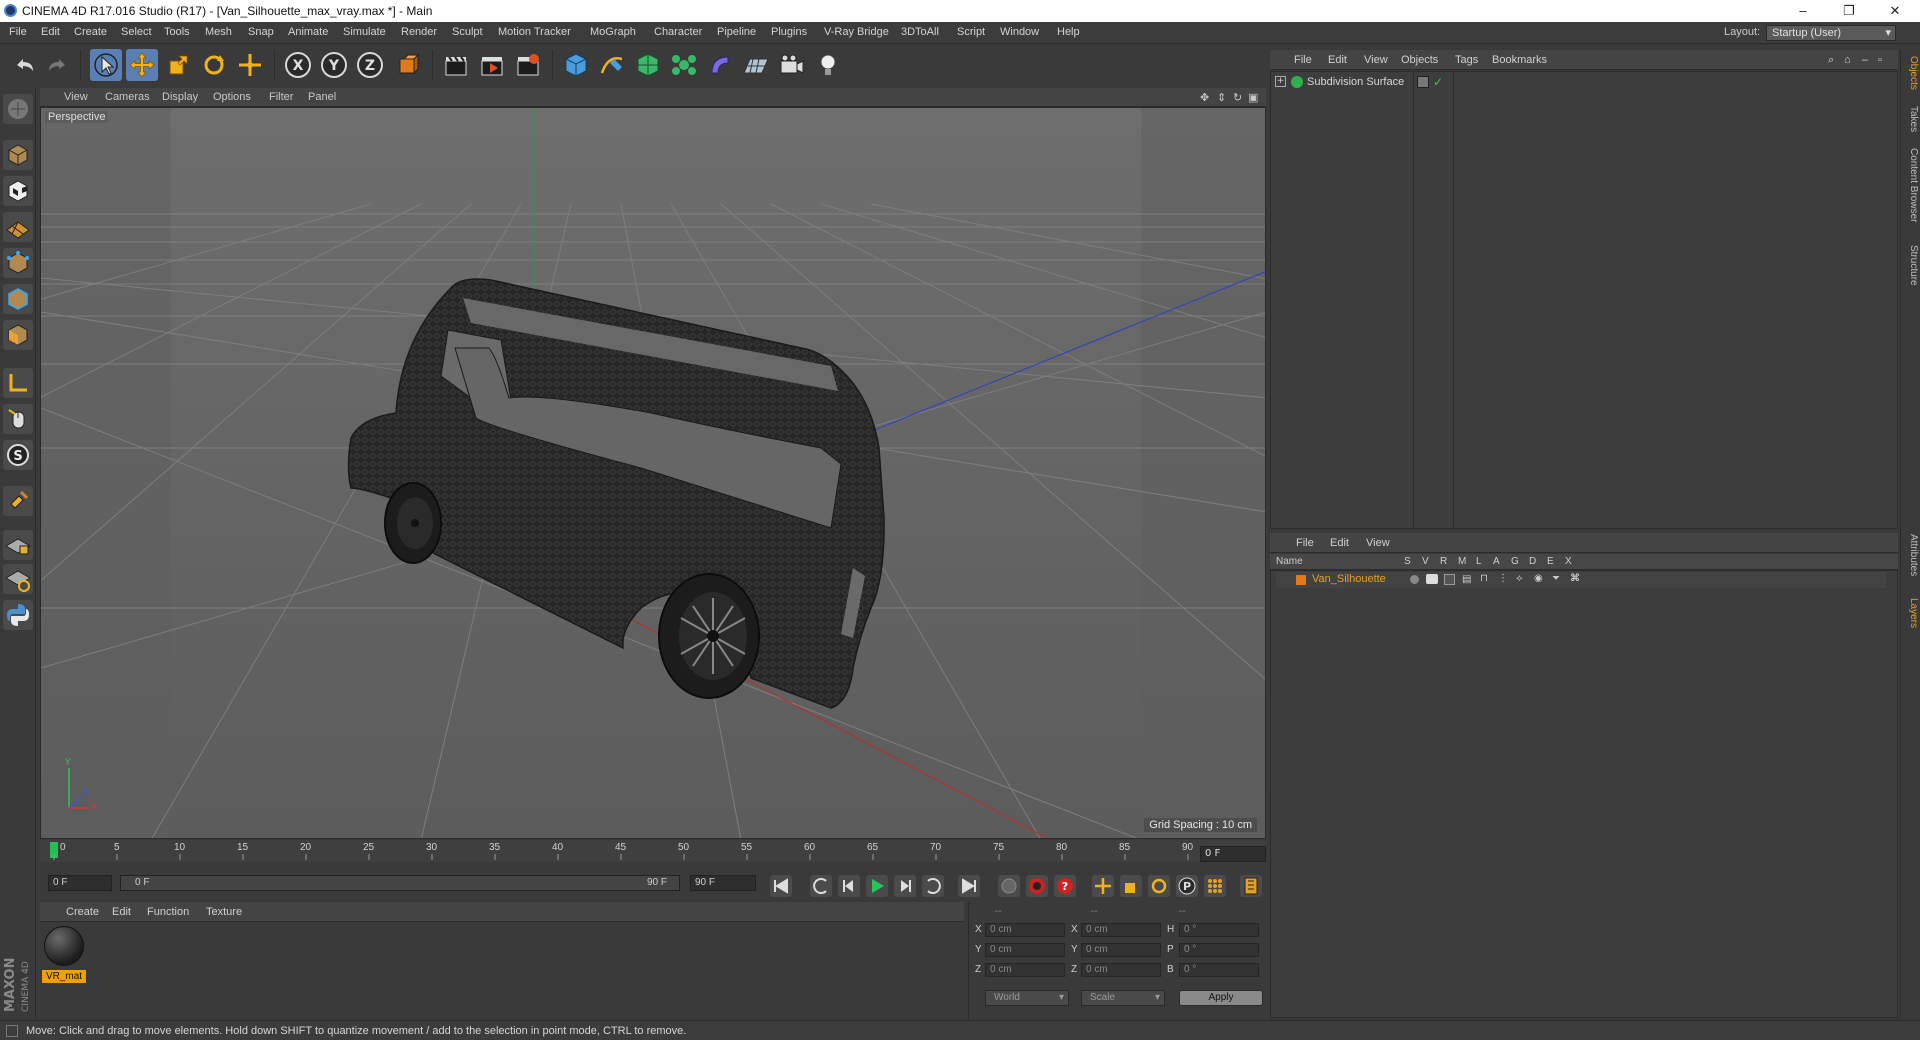 The width and height of the screenshot is (1920, 1040). I want to click on material-menu-texture: Texture, so click(224, 912).